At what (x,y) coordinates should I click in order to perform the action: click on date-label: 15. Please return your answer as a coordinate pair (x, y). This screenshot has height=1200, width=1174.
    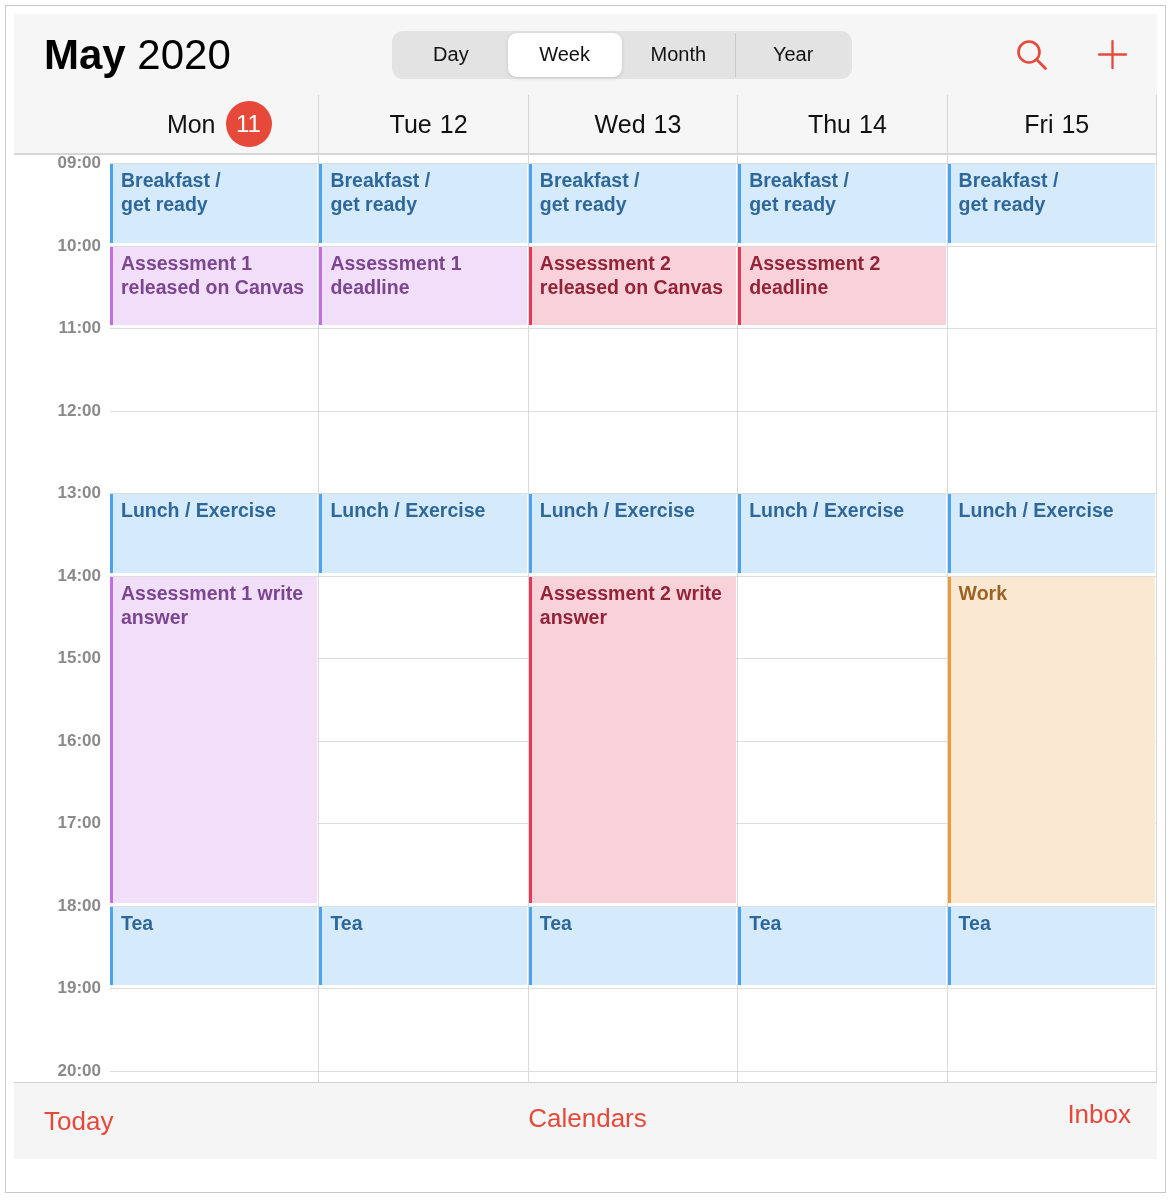
    Looking at the image, I should click on (1075, 124).